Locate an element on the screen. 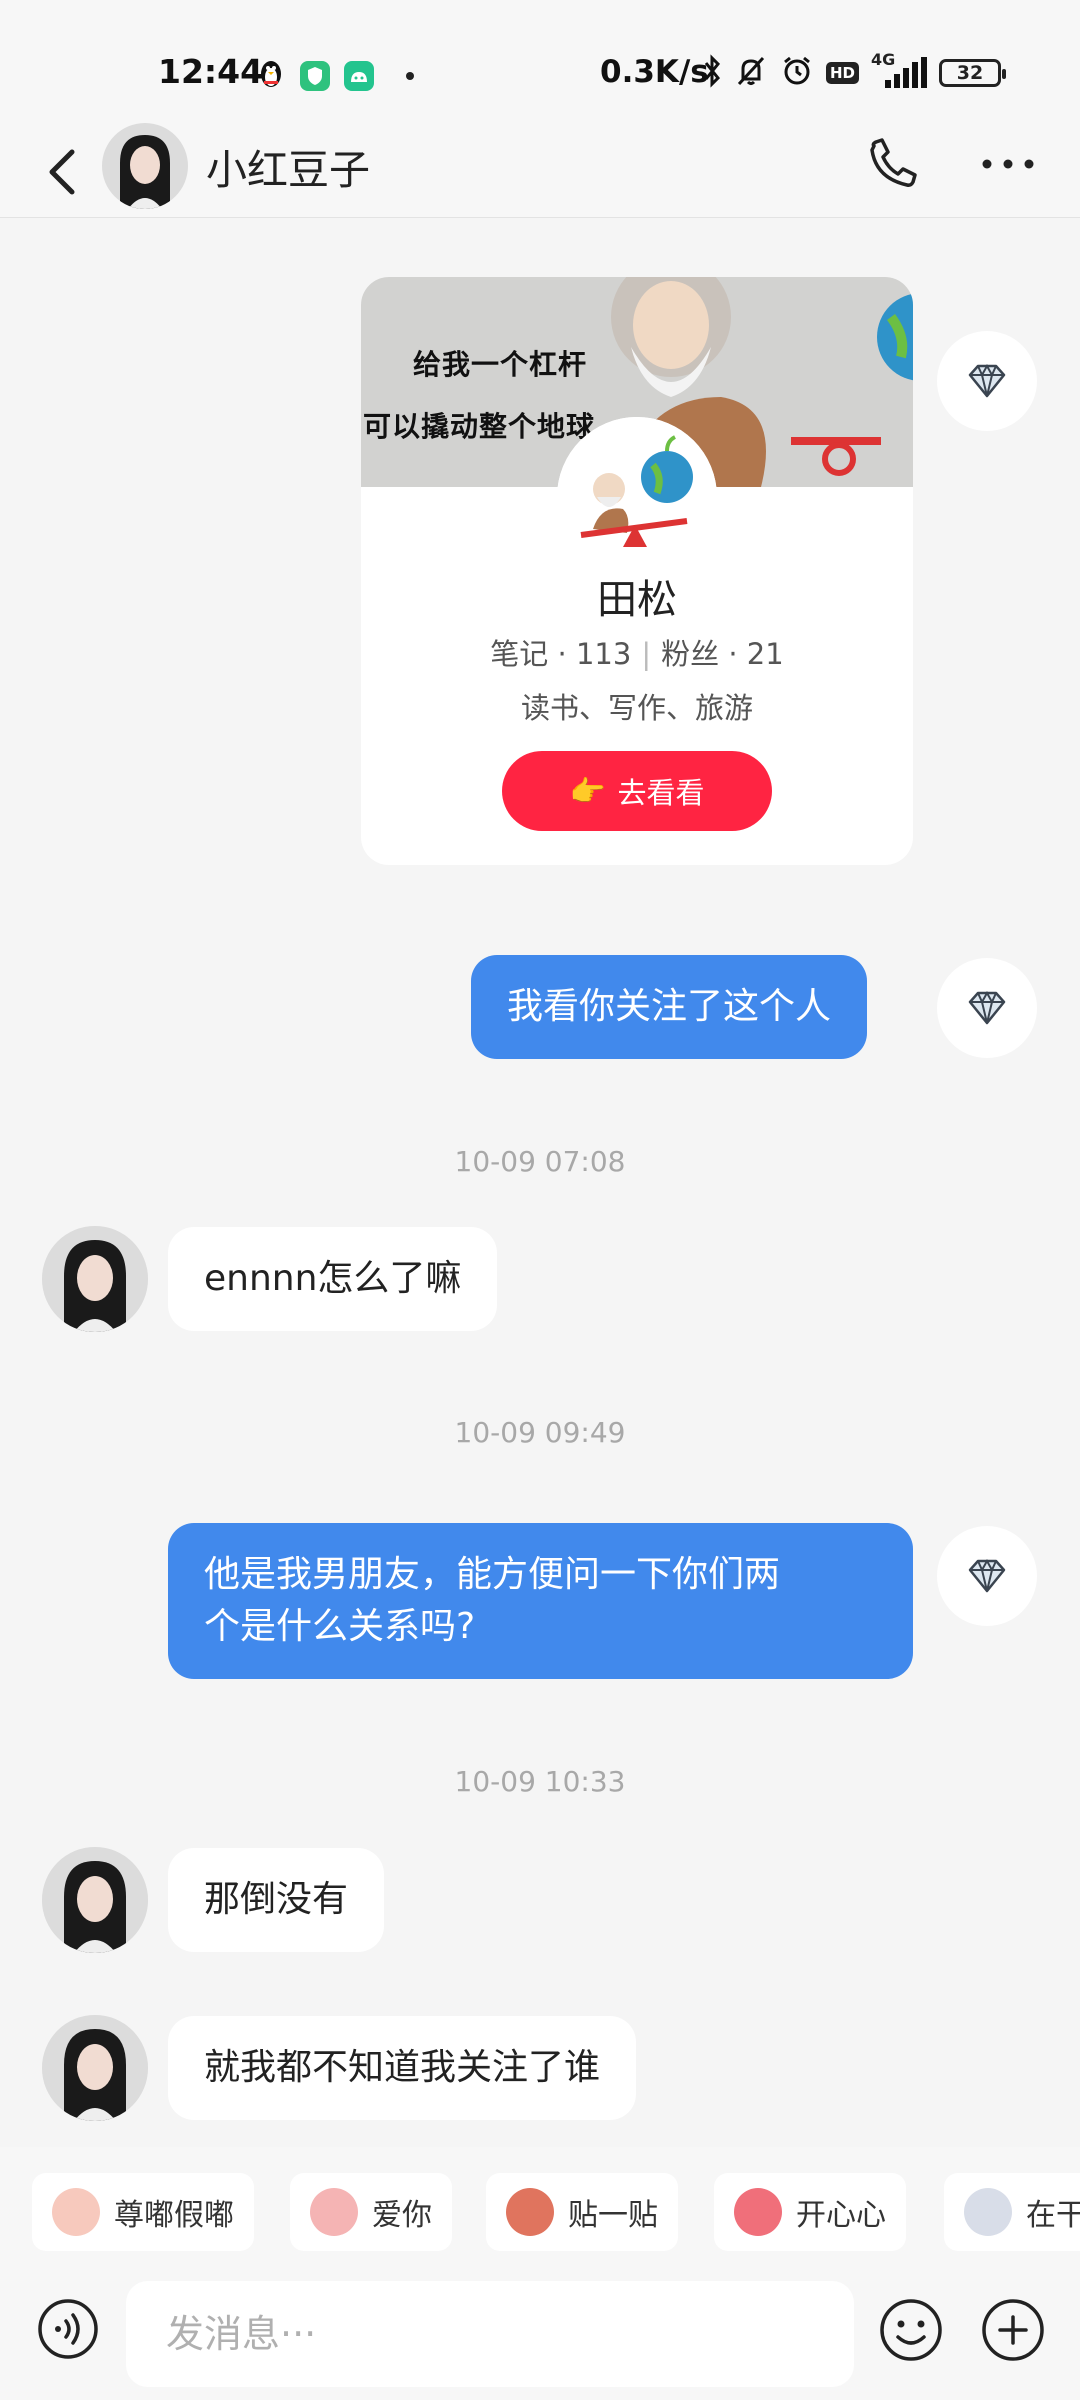 This screenshot has width=1080, height=2400. sticker-label: 爱你 is located at coordinates (402, 2215).